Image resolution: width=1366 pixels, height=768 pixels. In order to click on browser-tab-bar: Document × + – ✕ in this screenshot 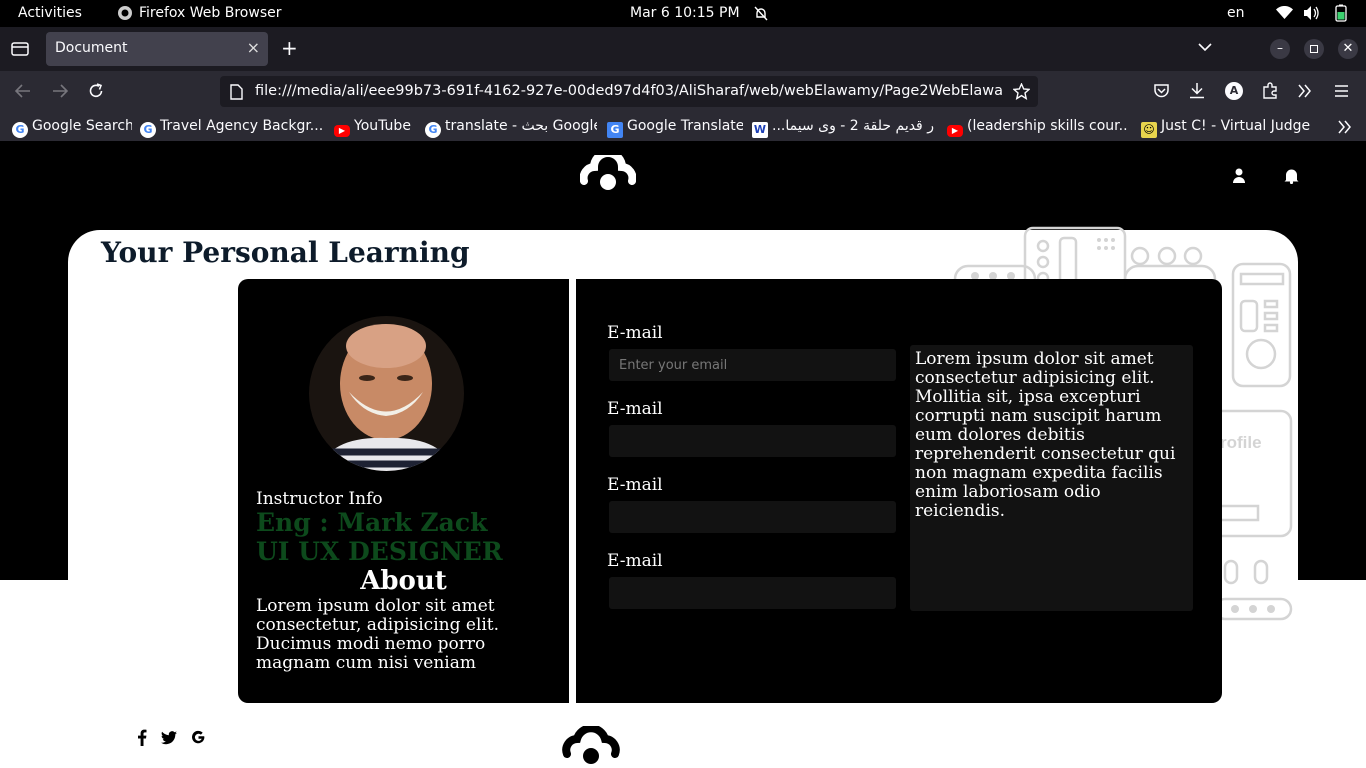, I will do `click(683, 49)`.